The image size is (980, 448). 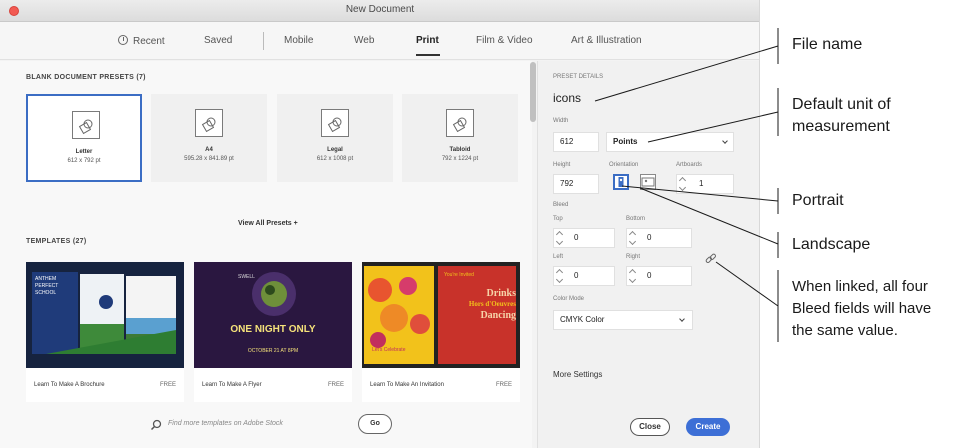 What do you see at coordinates (827, 44) in the screenshot?
I see `callout-file-name: File name` at bounding box center [827, 44].